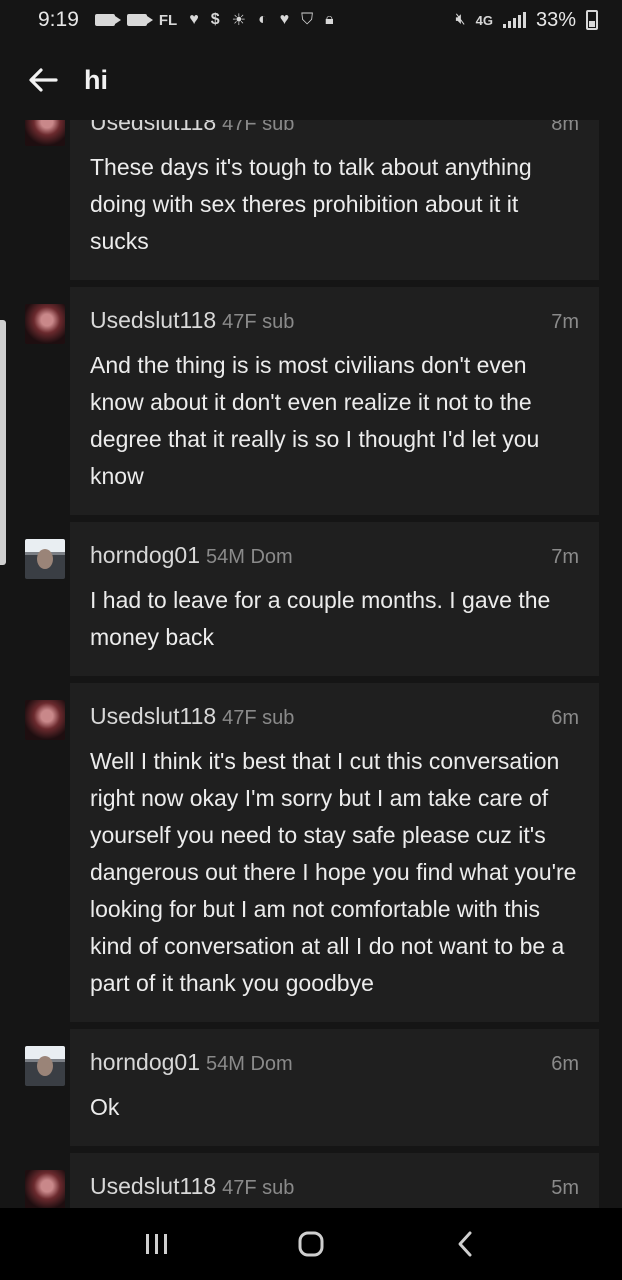 This screenshot has height=1280, width=622. Describe the element at coordinates (194, 19) in the screenshot. I see `heart-check-icon: ♥` at that location.